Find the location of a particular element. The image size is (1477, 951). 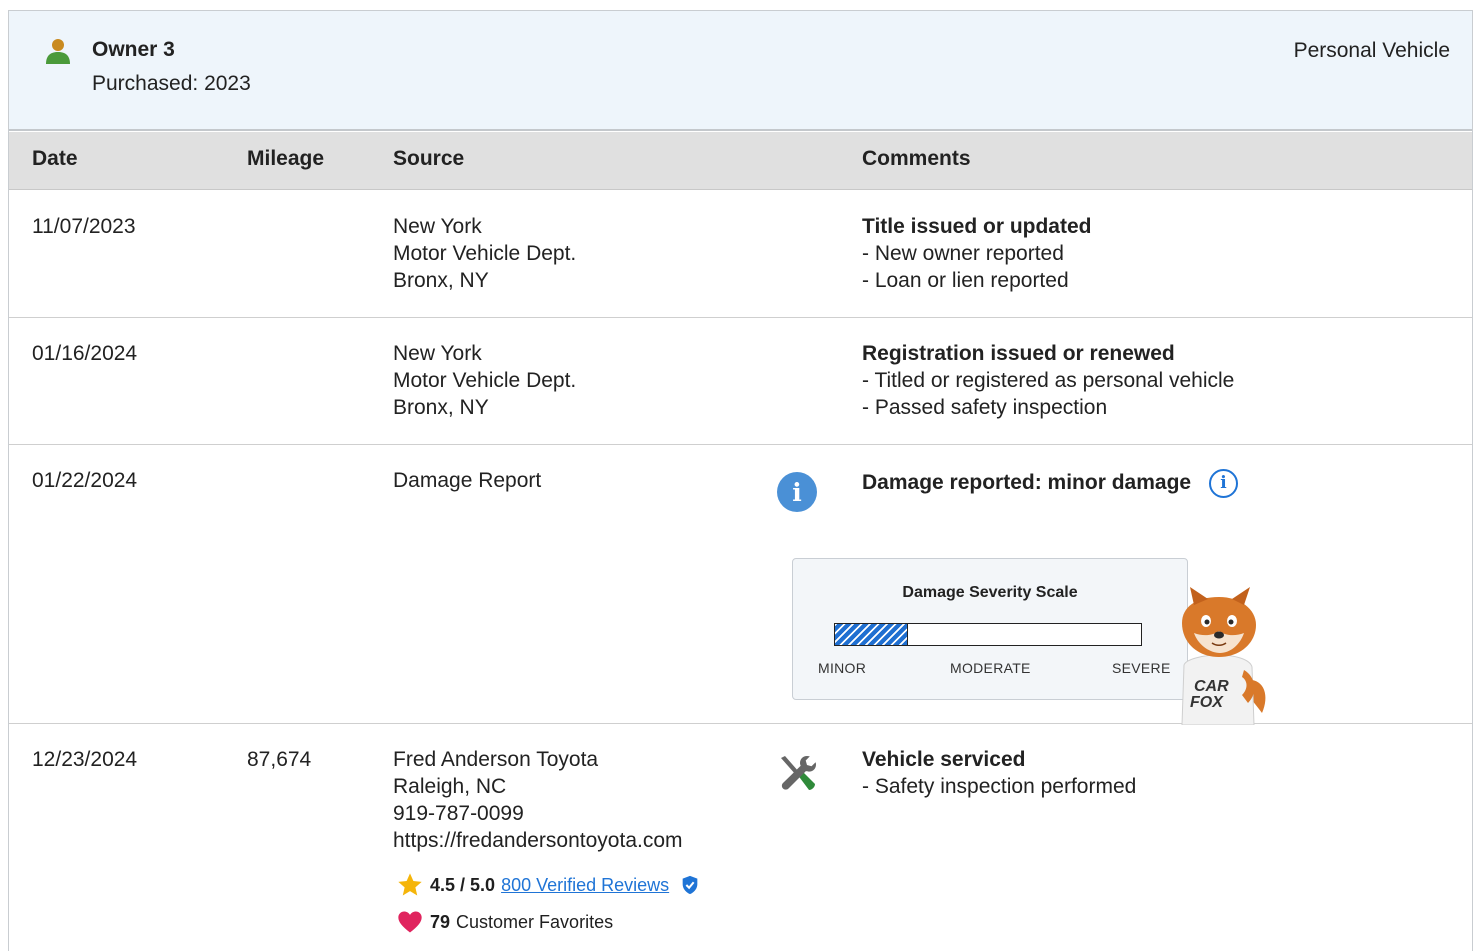

comment-title: Title issued or updated is located at coordinates (977, 226).